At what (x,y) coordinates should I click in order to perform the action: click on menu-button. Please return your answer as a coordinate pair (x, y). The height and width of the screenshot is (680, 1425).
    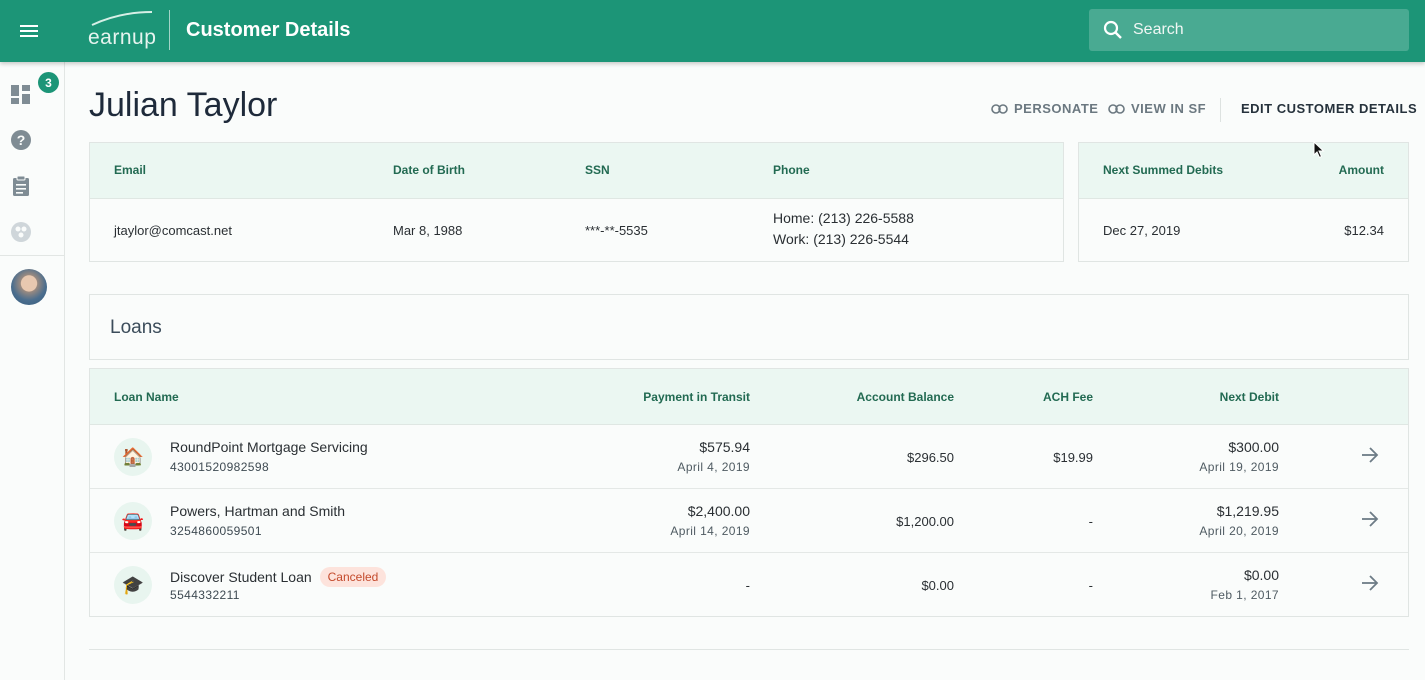
    Looking at the image, I should click on (29, 31).